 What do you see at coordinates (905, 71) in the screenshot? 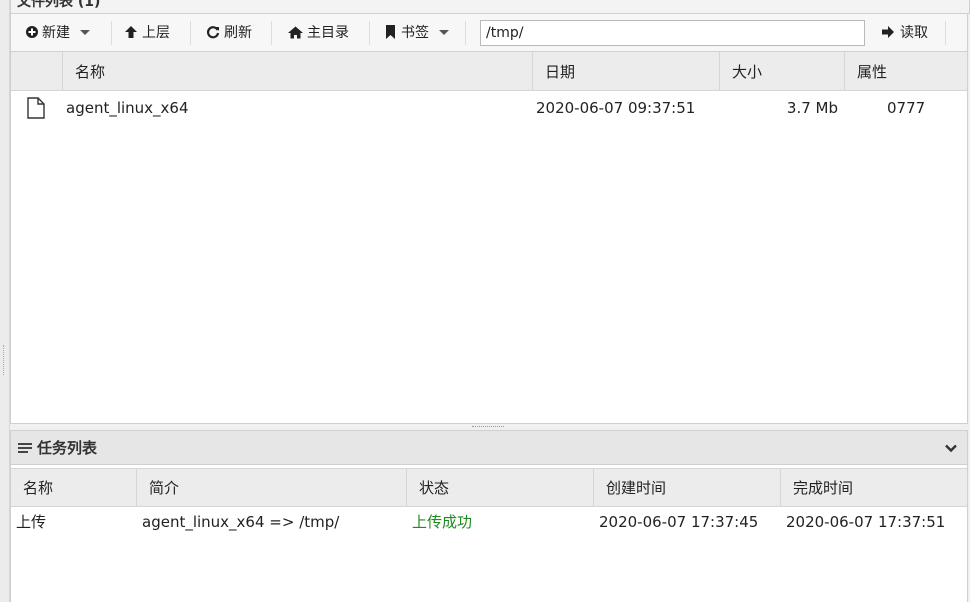
I see `column-header-attr: 属性` at bounding box center [905, 71].